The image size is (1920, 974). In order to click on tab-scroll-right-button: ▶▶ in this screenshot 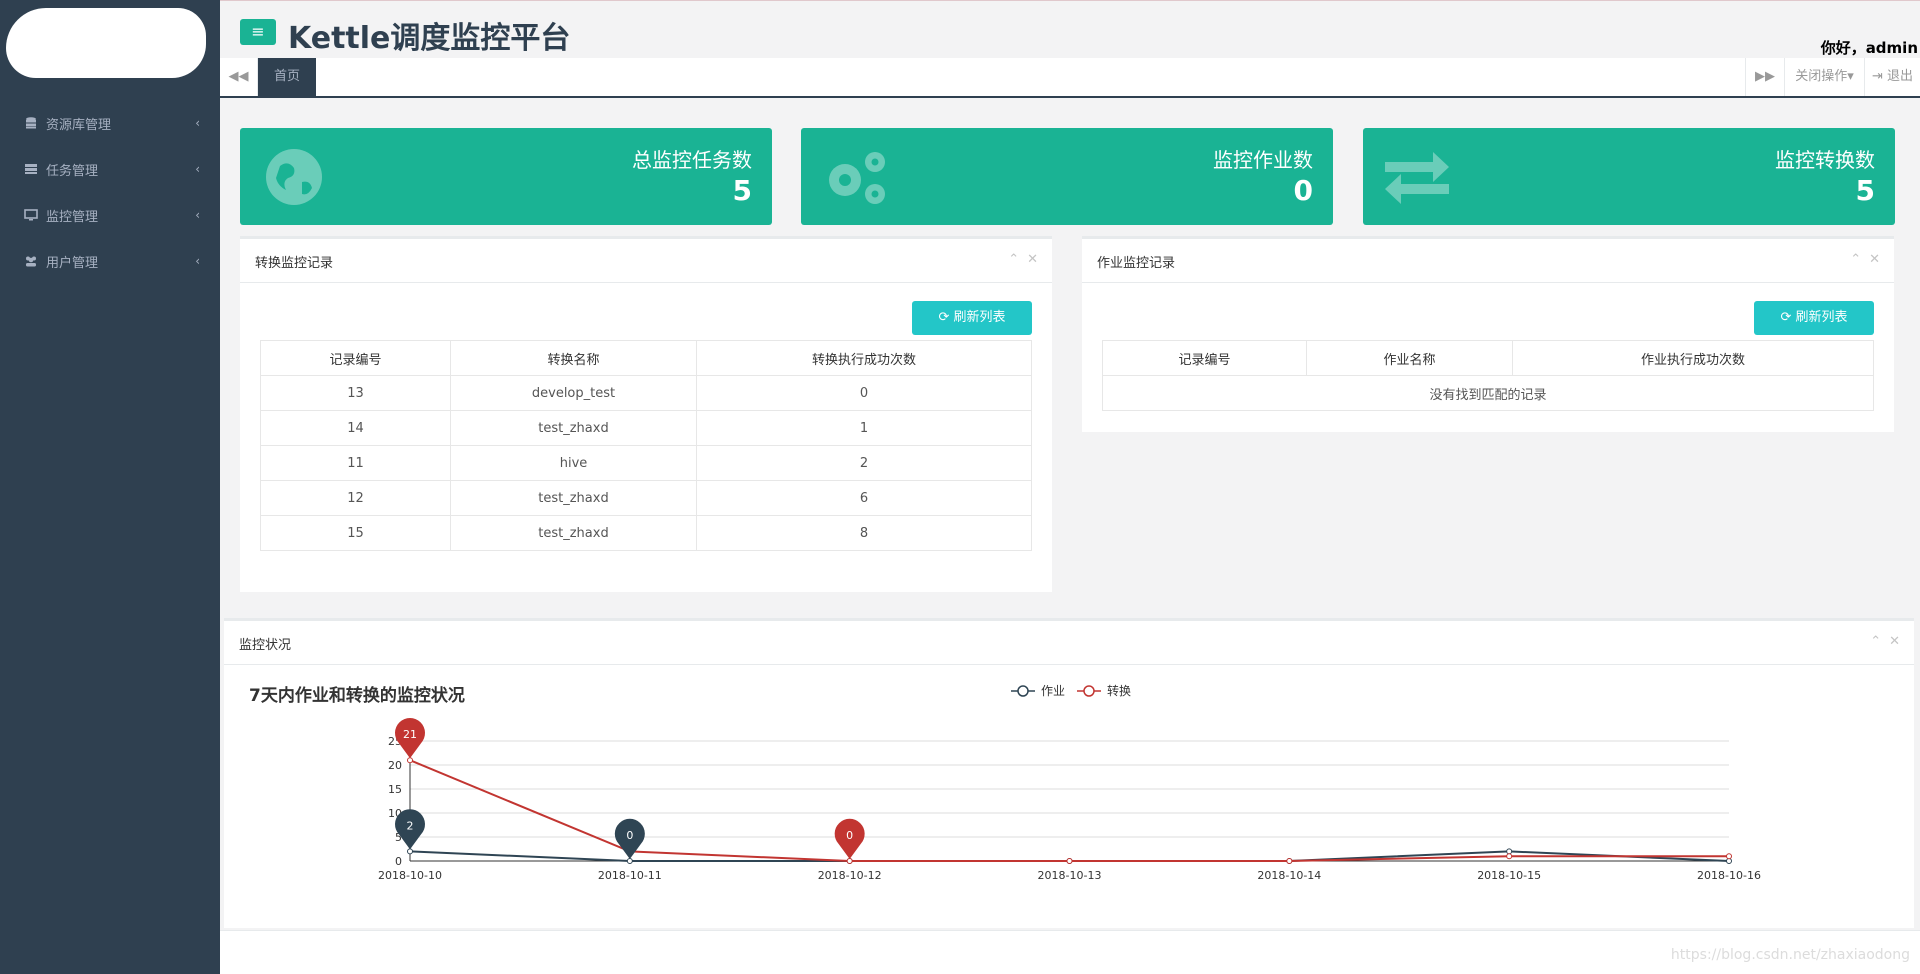, I will do `click(1765, 77)`.